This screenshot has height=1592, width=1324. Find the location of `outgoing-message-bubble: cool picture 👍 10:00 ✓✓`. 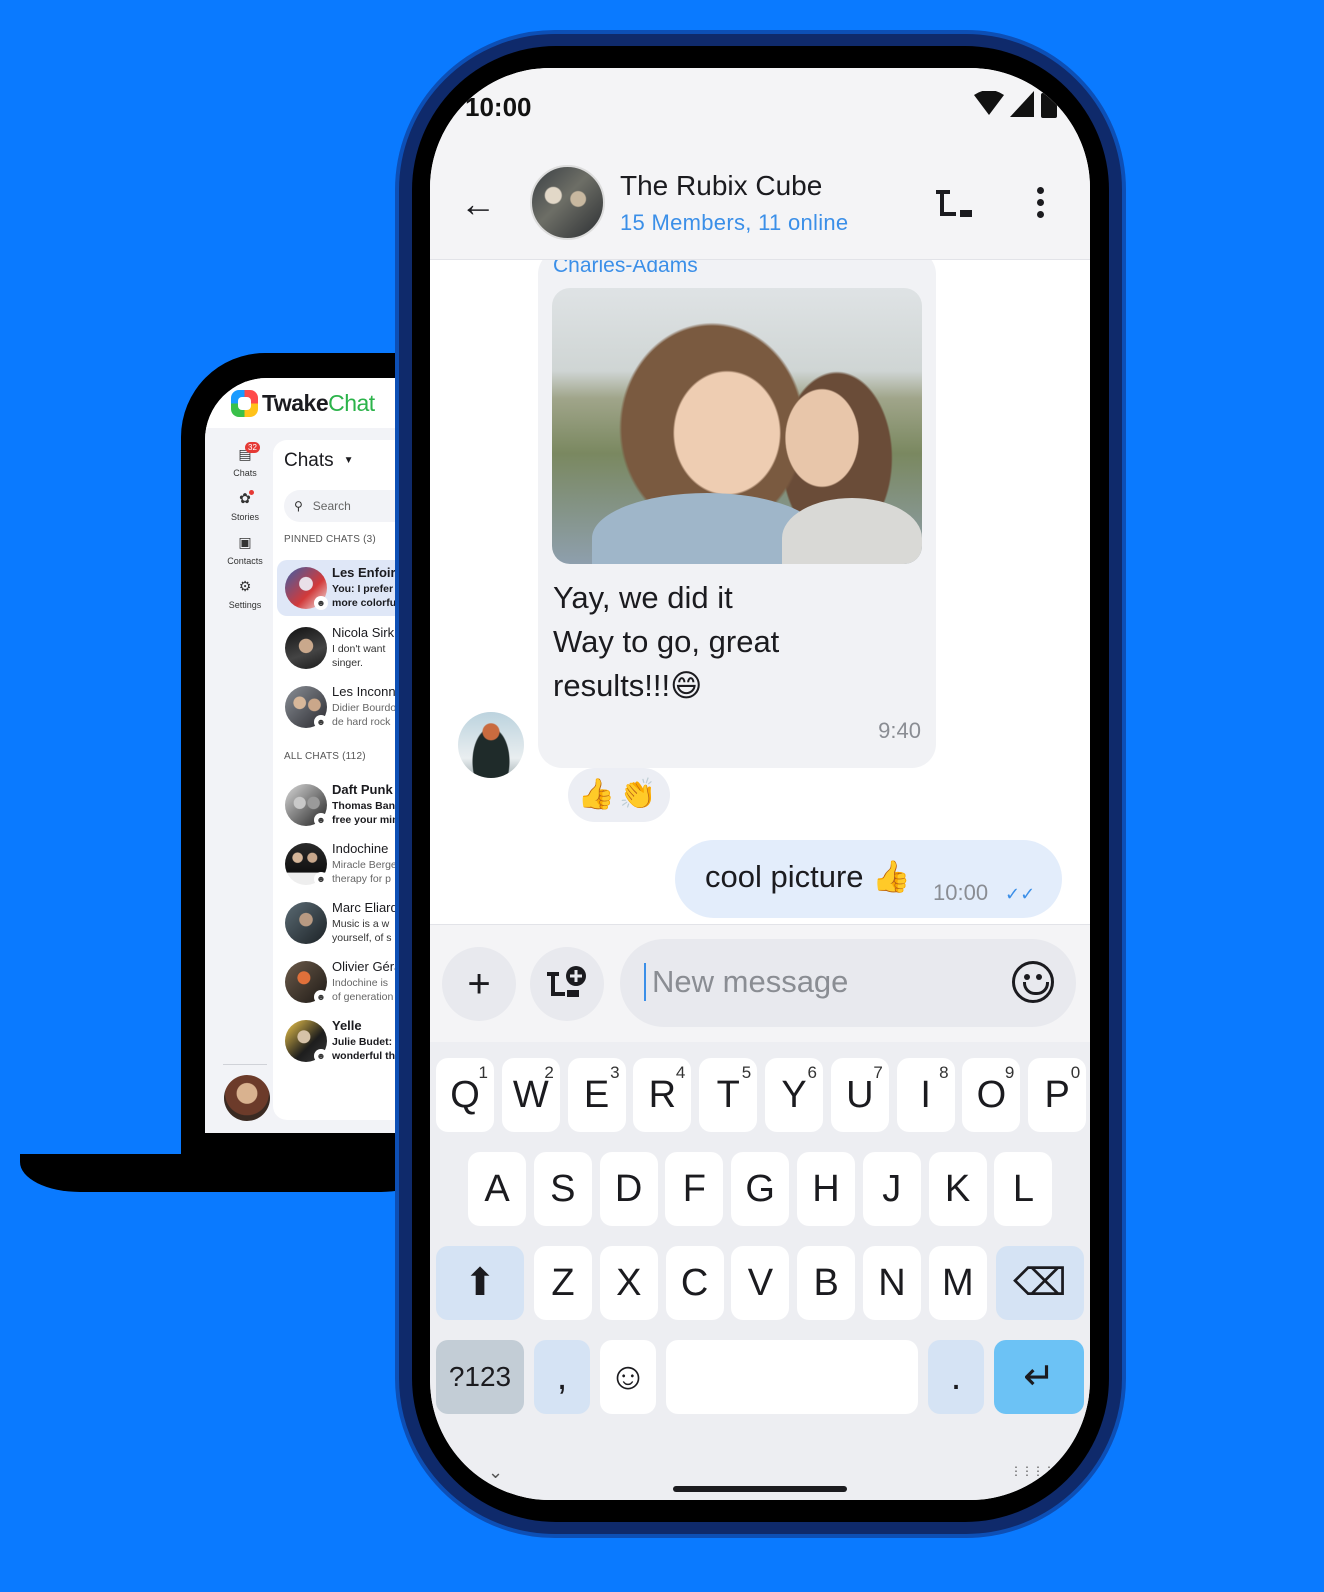

outgoing-message-bubble: cool picture 👍 10:00 ✓✓ is located at coordinates (868, 879).